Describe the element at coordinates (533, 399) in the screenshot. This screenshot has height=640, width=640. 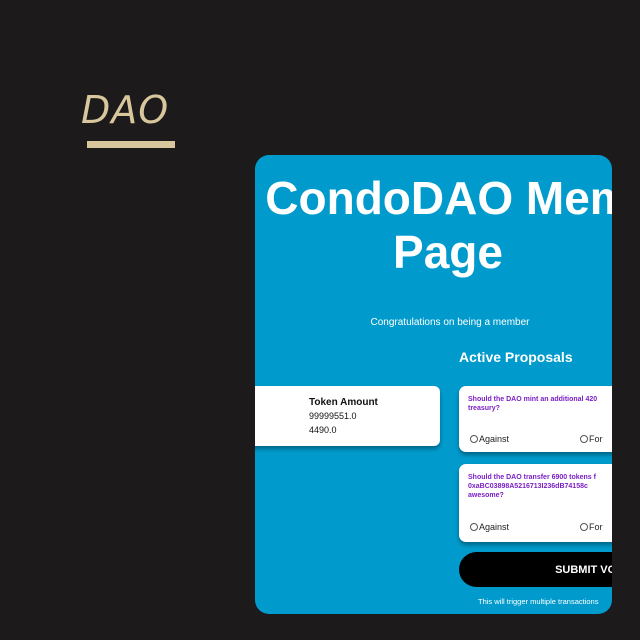
I see `proposal-question-line: Should the DAO mint an additional 420` at that location.